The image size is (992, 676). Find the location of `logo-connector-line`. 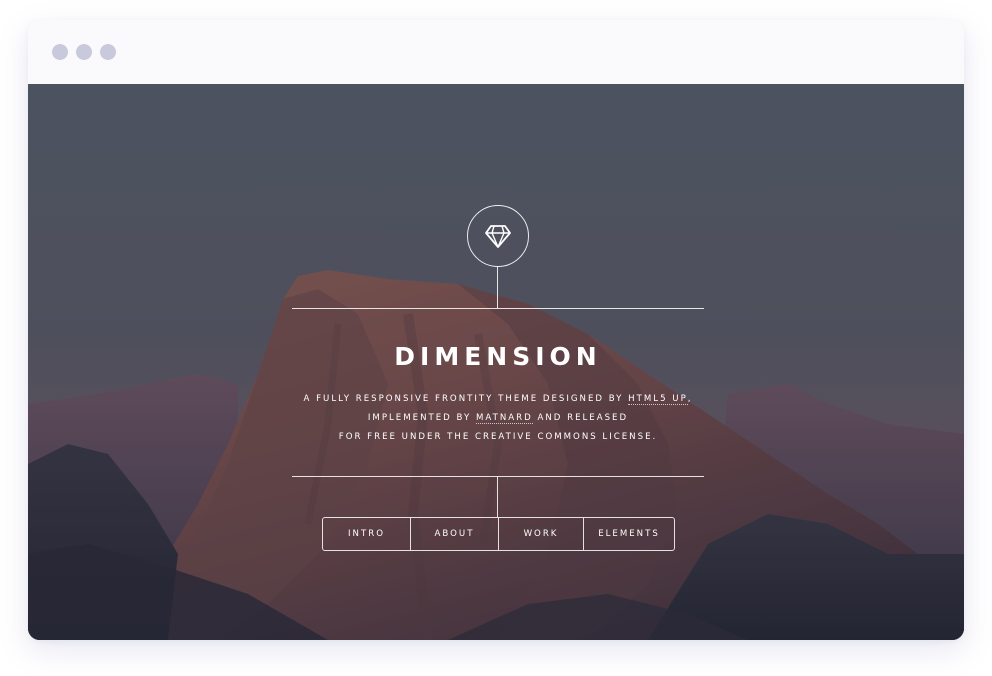

logo-connector-line is located at coordinates (497, 287).